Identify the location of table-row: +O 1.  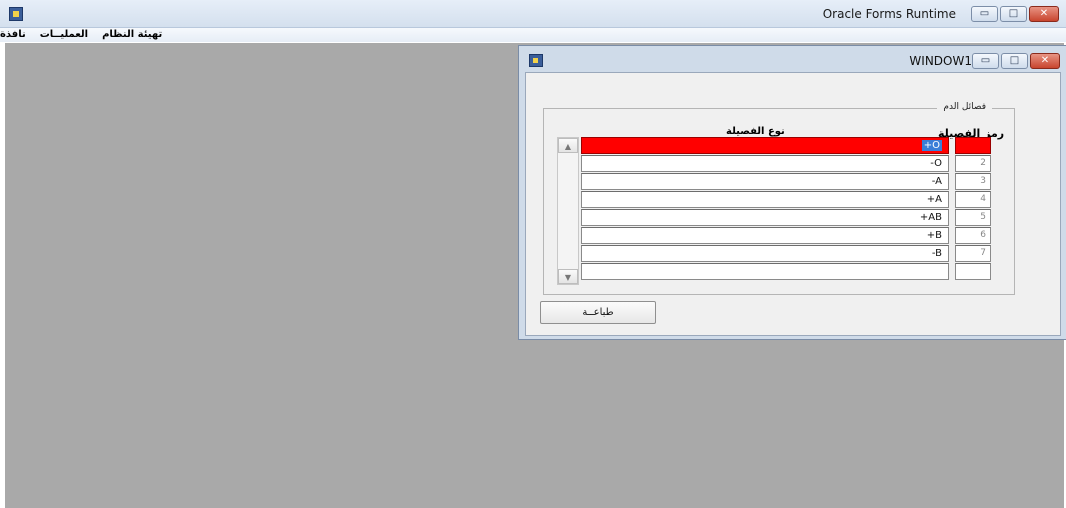
(786, 145).